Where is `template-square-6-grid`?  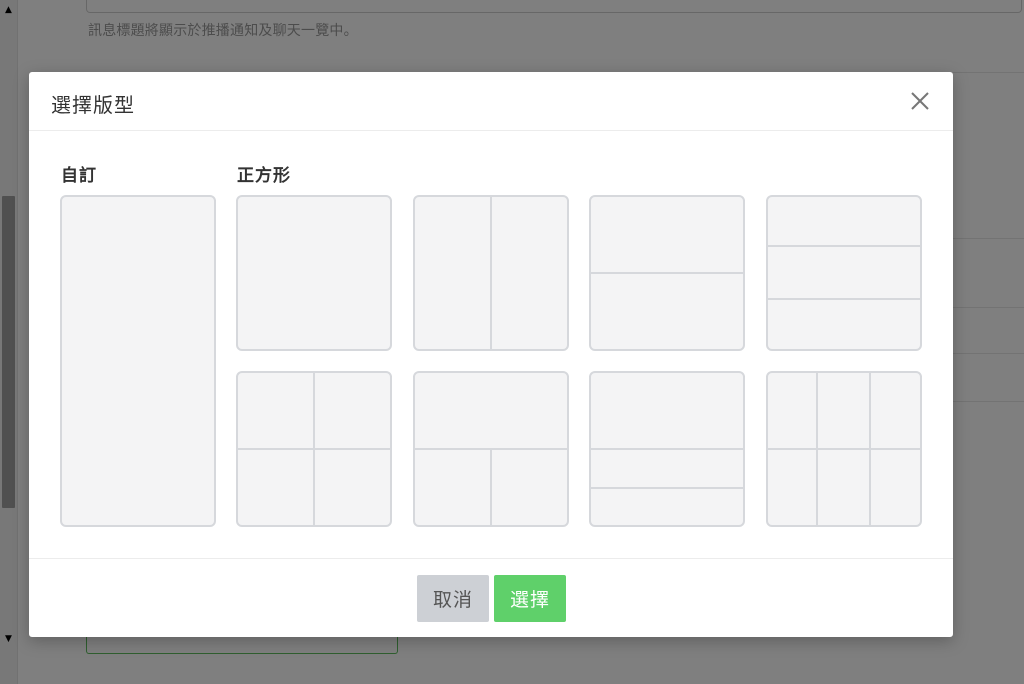
template-square-6-grid is located at coordinates (844, 449).